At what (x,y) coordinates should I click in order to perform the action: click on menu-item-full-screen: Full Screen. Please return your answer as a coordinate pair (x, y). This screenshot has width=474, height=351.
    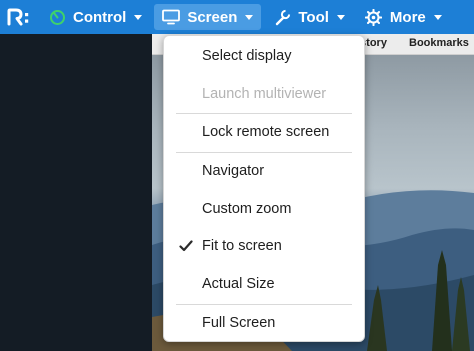
    Looking at the image, I should click on (264, 323).